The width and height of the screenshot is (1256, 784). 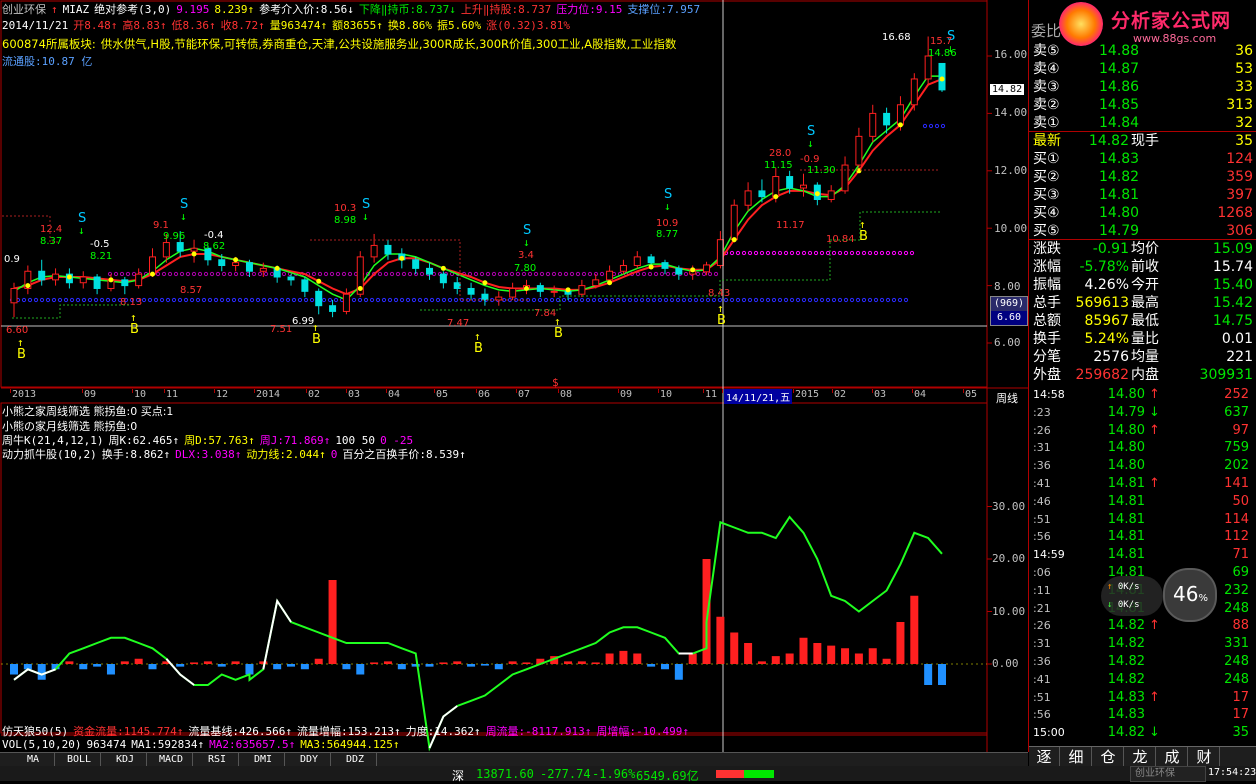 What do you see at coordinates (51, 241) in the screenshot?
I see `value-label: 8.37` at bounding box center [51, 241].